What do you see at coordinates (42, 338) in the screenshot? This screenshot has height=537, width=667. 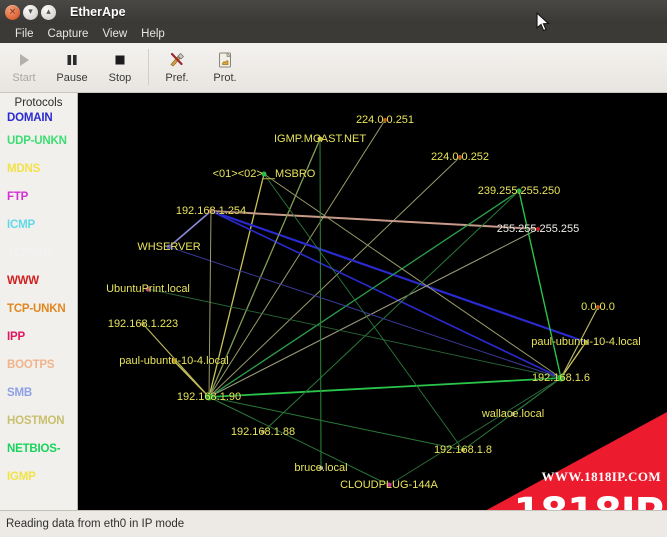 I see `protocol-item-ipp: IPP` at bounding box center [42, 338].